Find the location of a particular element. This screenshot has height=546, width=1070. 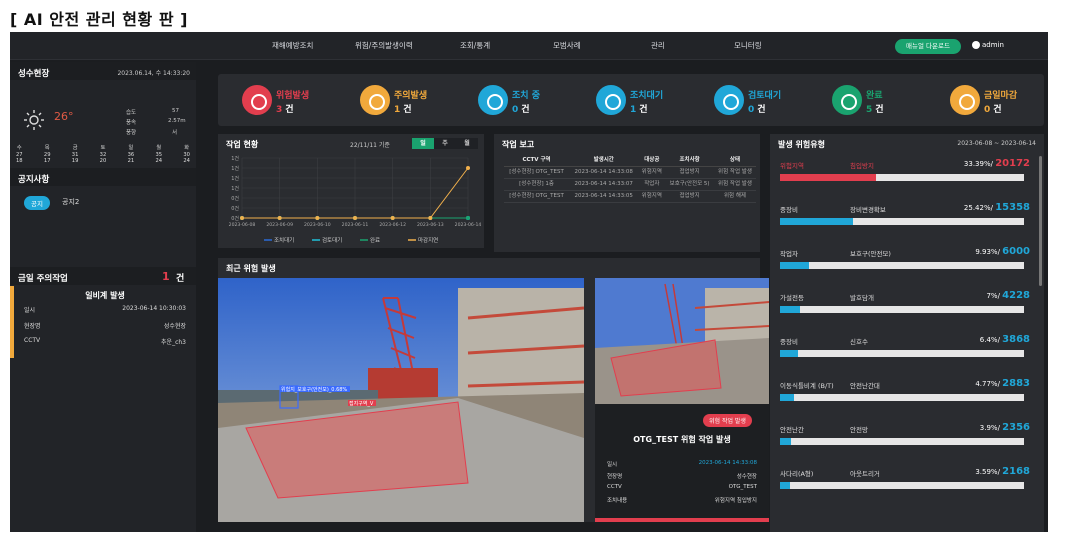

risk-item: 중장비 장비변경확보 25.42%/ 15358 is located at coordinates (907, 218).